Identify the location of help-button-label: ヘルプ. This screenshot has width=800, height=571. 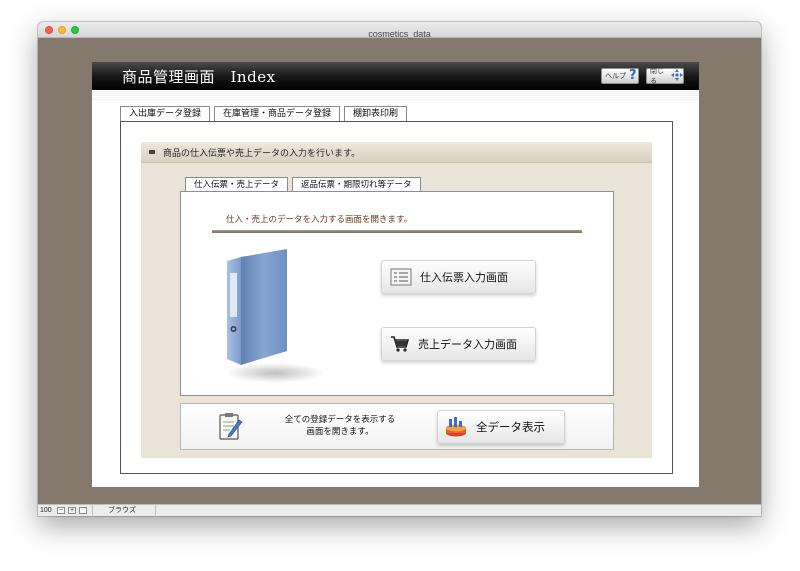
(615, 76).